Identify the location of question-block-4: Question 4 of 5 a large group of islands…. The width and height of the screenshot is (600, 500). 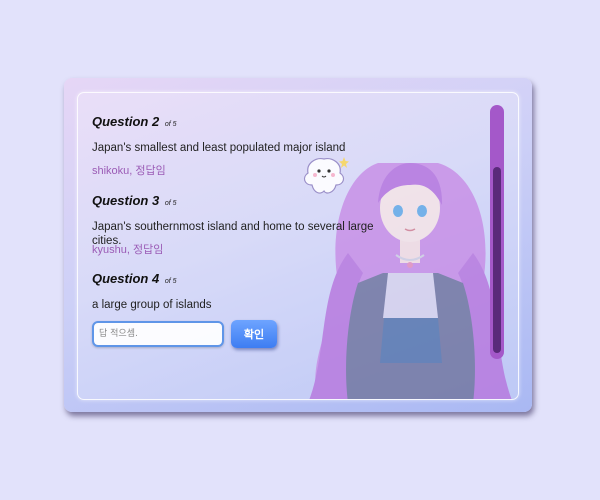
(242, 309).